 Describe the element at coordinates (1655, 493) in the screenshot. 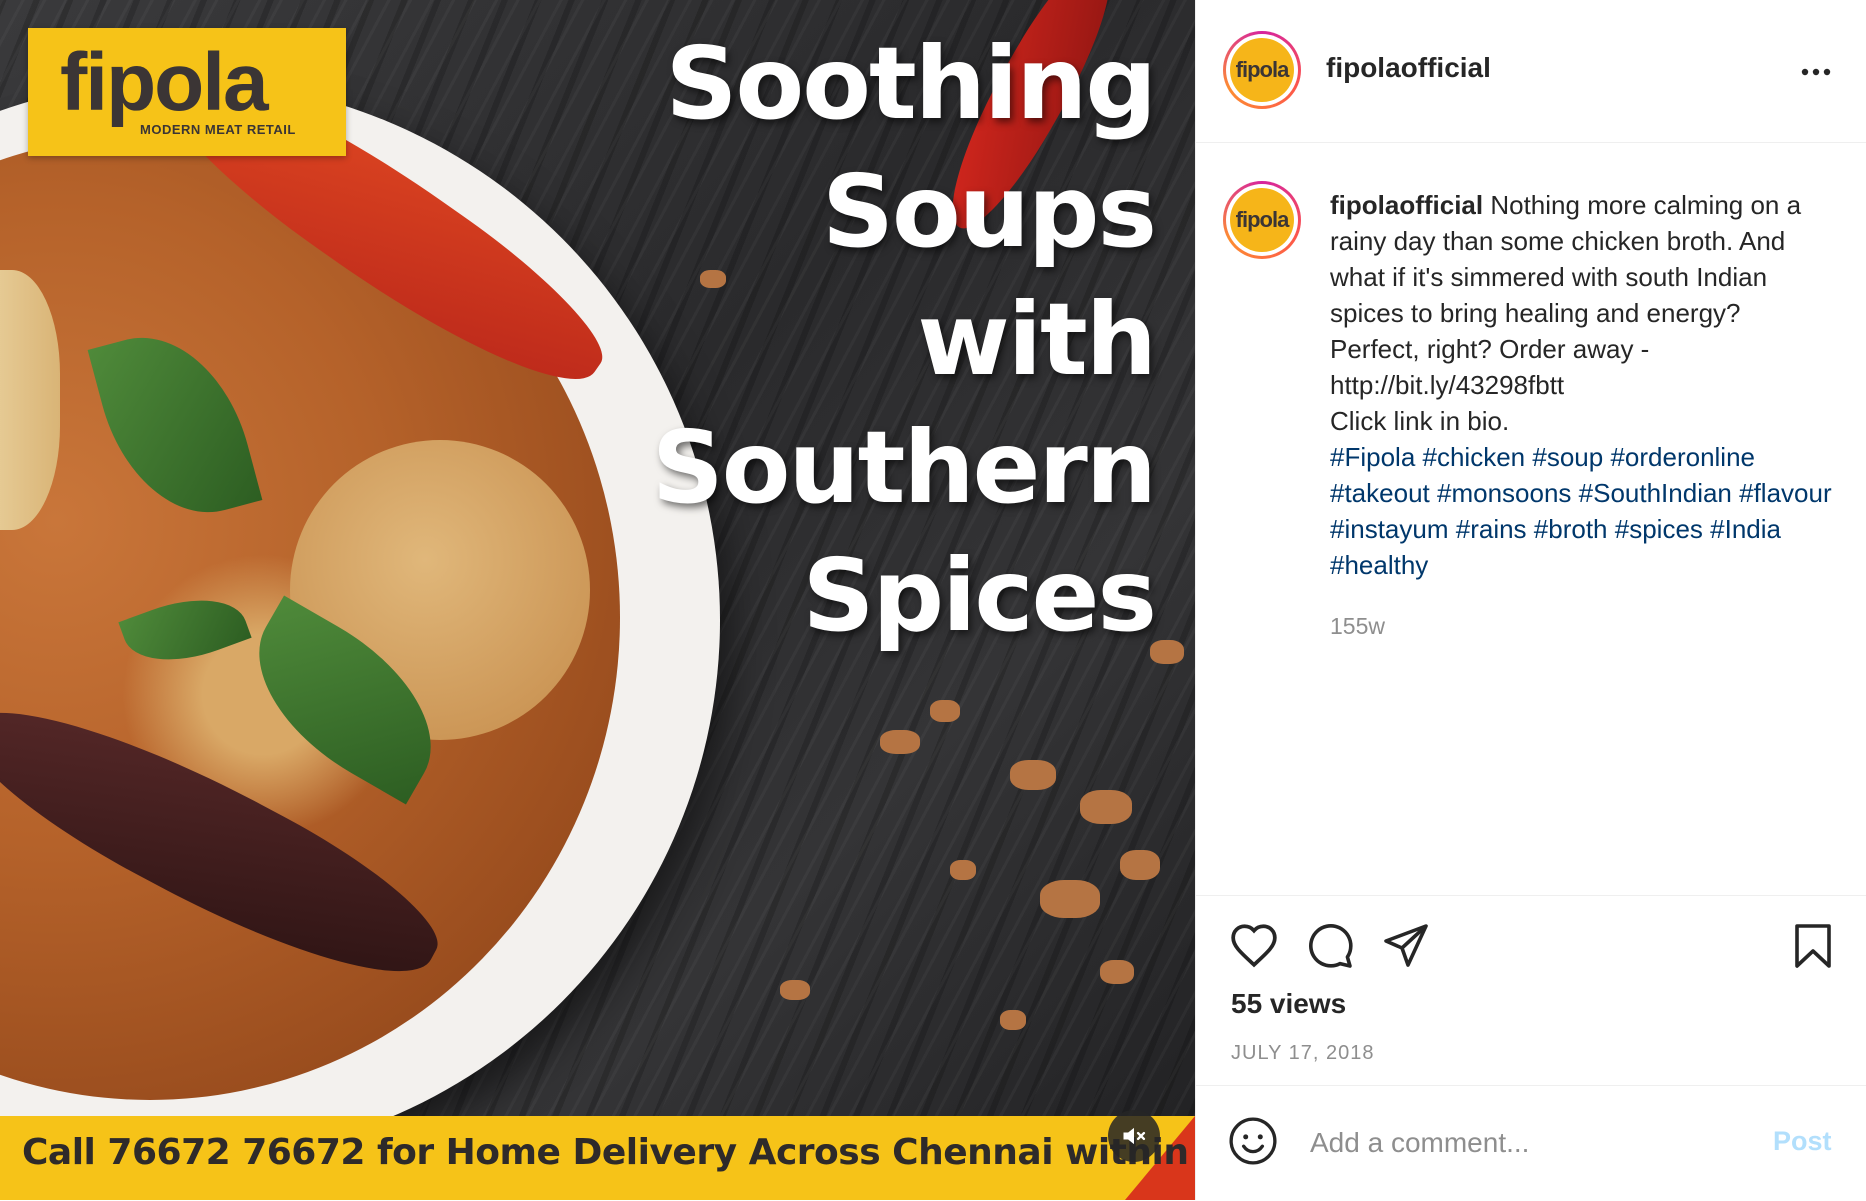

I see `hashtag-link: #SouthIndian` at that location.